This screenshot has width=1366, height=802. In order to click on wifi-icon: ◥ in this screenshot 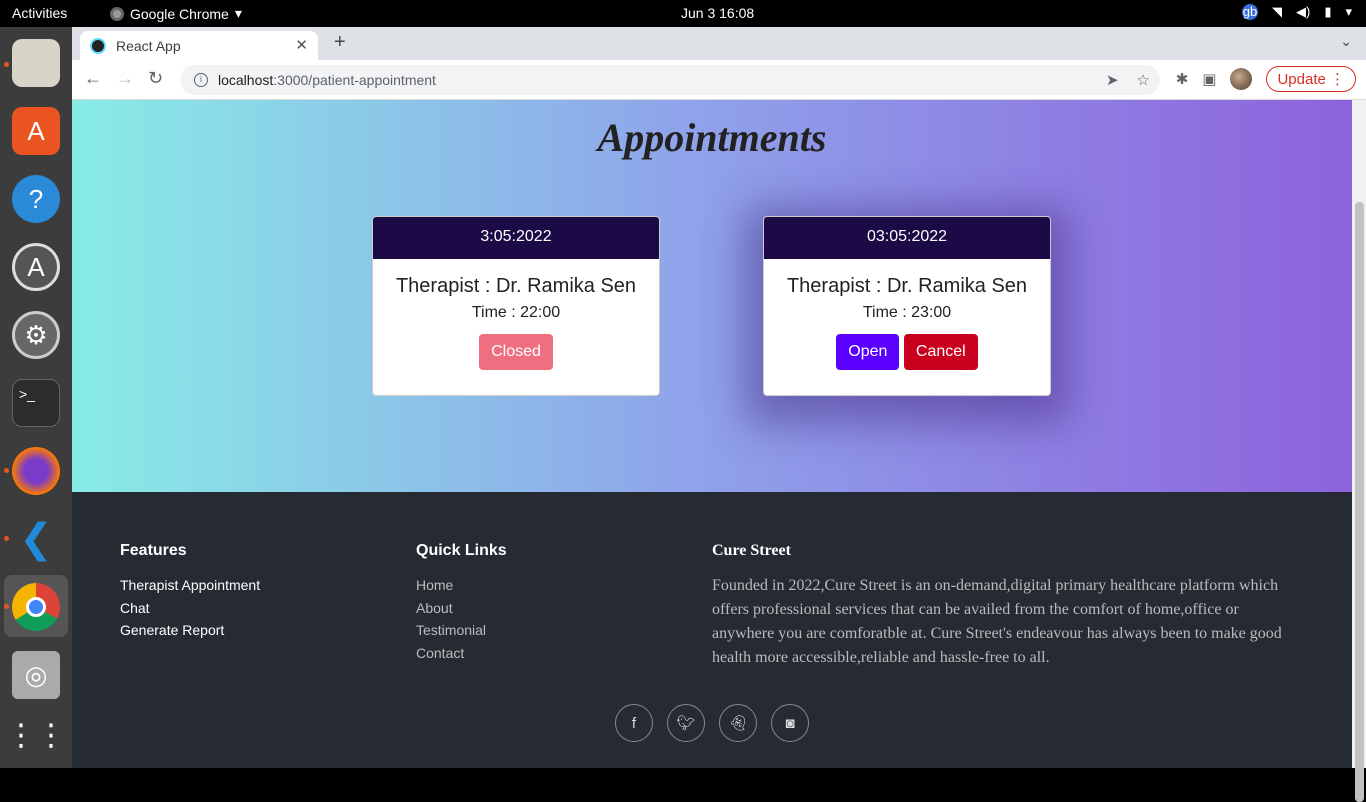, I will do `click(1276, 11)`.